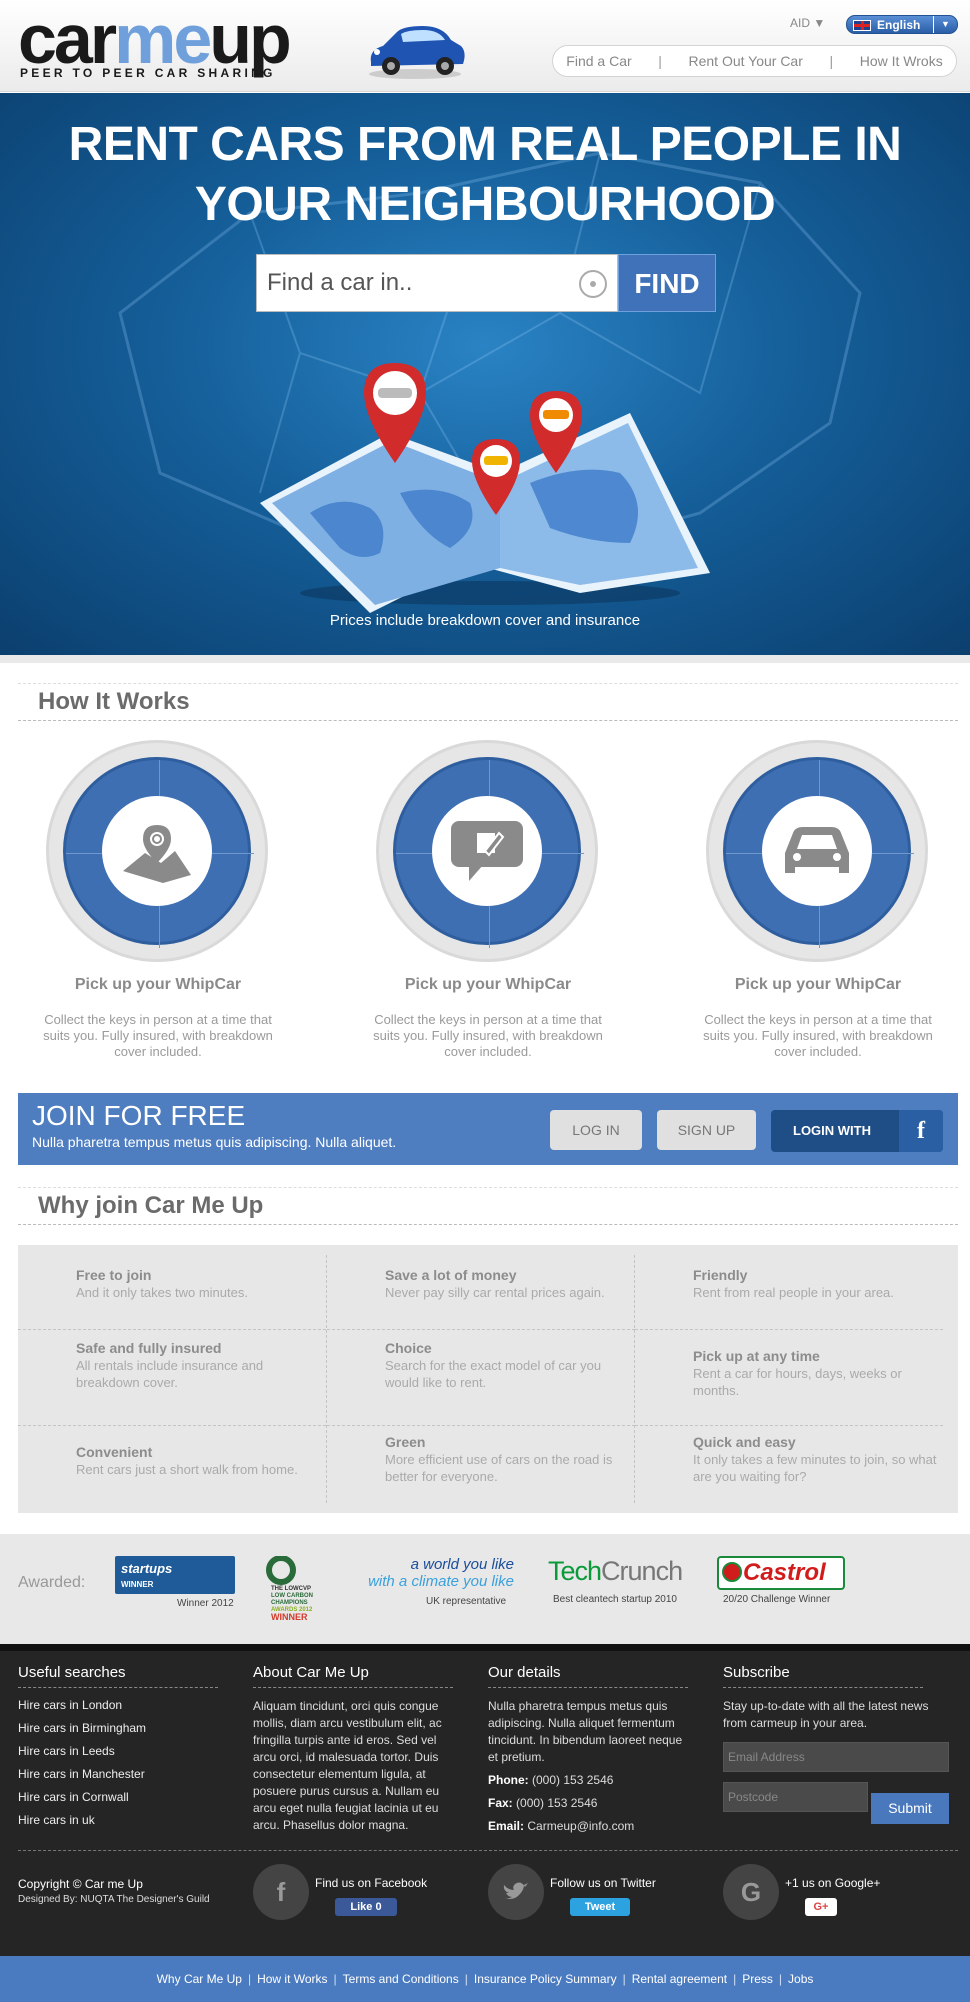 This screenshot has height=2002, width=970. What do you see at coordinates (679, 1979) in the screenshot?
I see `bottom-link: Rental agreement` at bounding box center [679, 1979].